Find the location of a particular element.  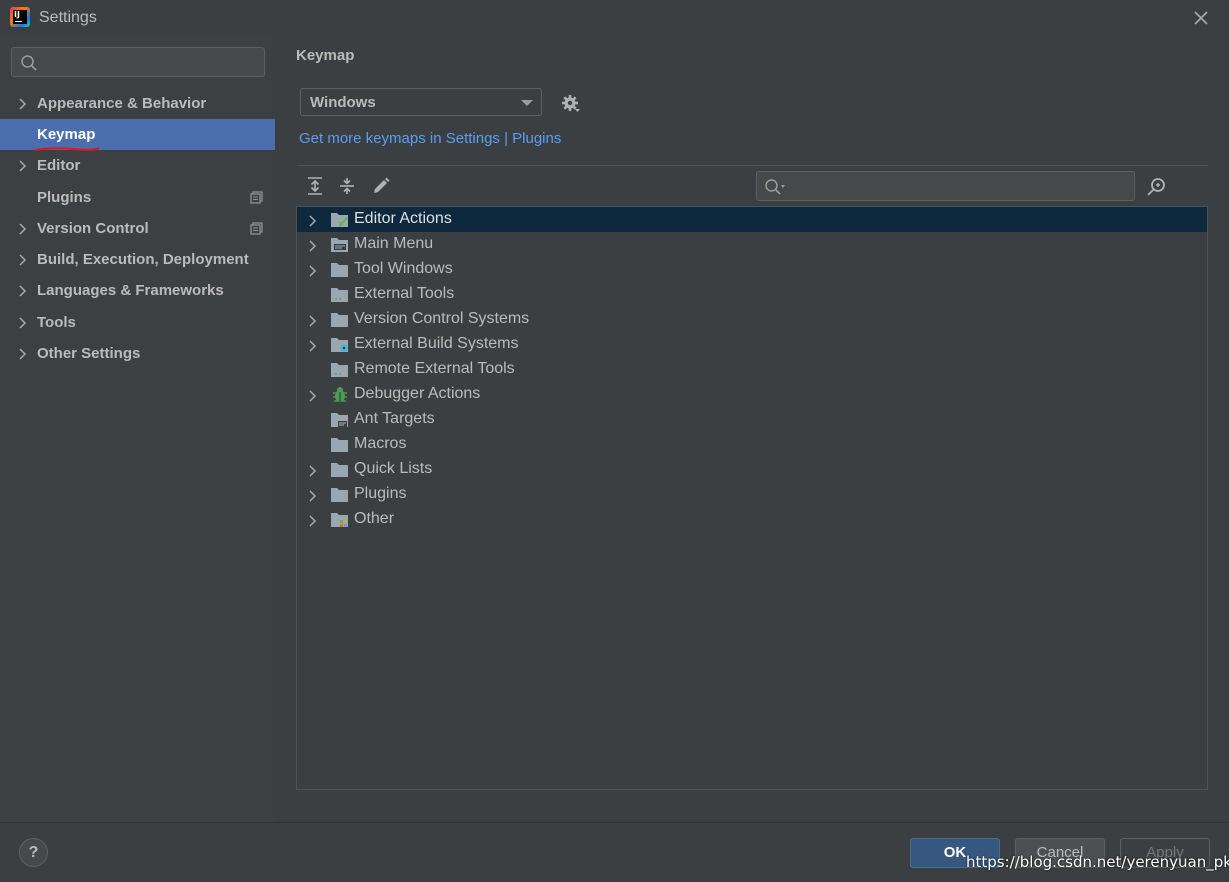

sidebar-item-label: Tools is located at coordinates (56, 322).